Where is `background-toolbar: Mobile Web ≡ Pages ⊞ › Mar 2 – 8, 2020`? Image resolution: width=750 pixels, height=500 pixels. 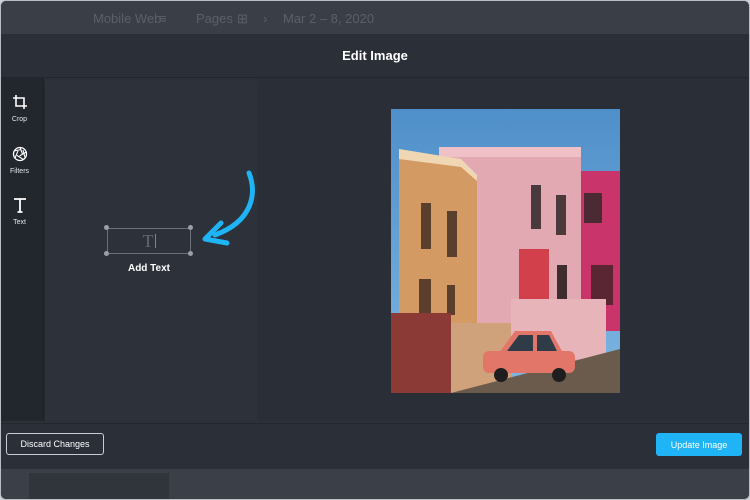 background-toolbar: Mobile Web ≡ Pages ⊞ › Mar 2 – 8, 2020 is located at coordinates (375, 17).